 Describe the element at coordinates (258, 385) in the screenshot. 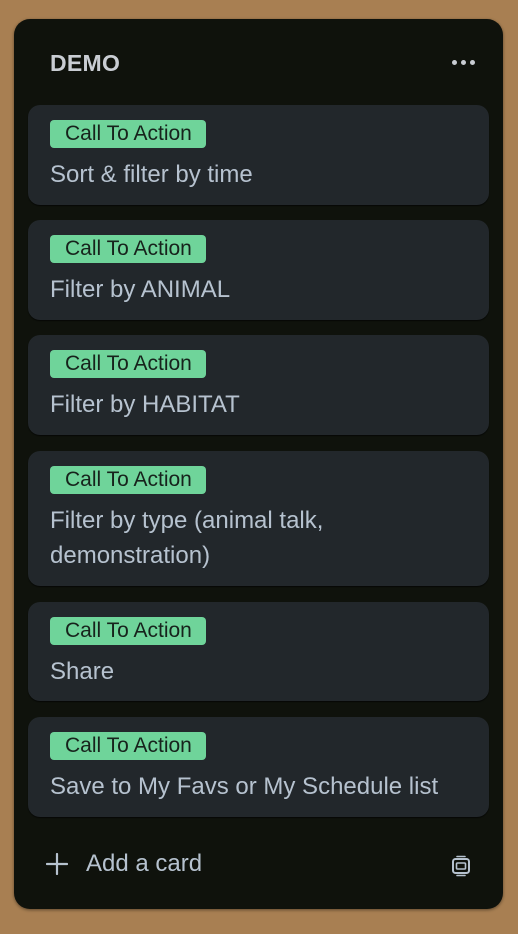

I see `card: Call To Action Filter by HABITAT` at that location.